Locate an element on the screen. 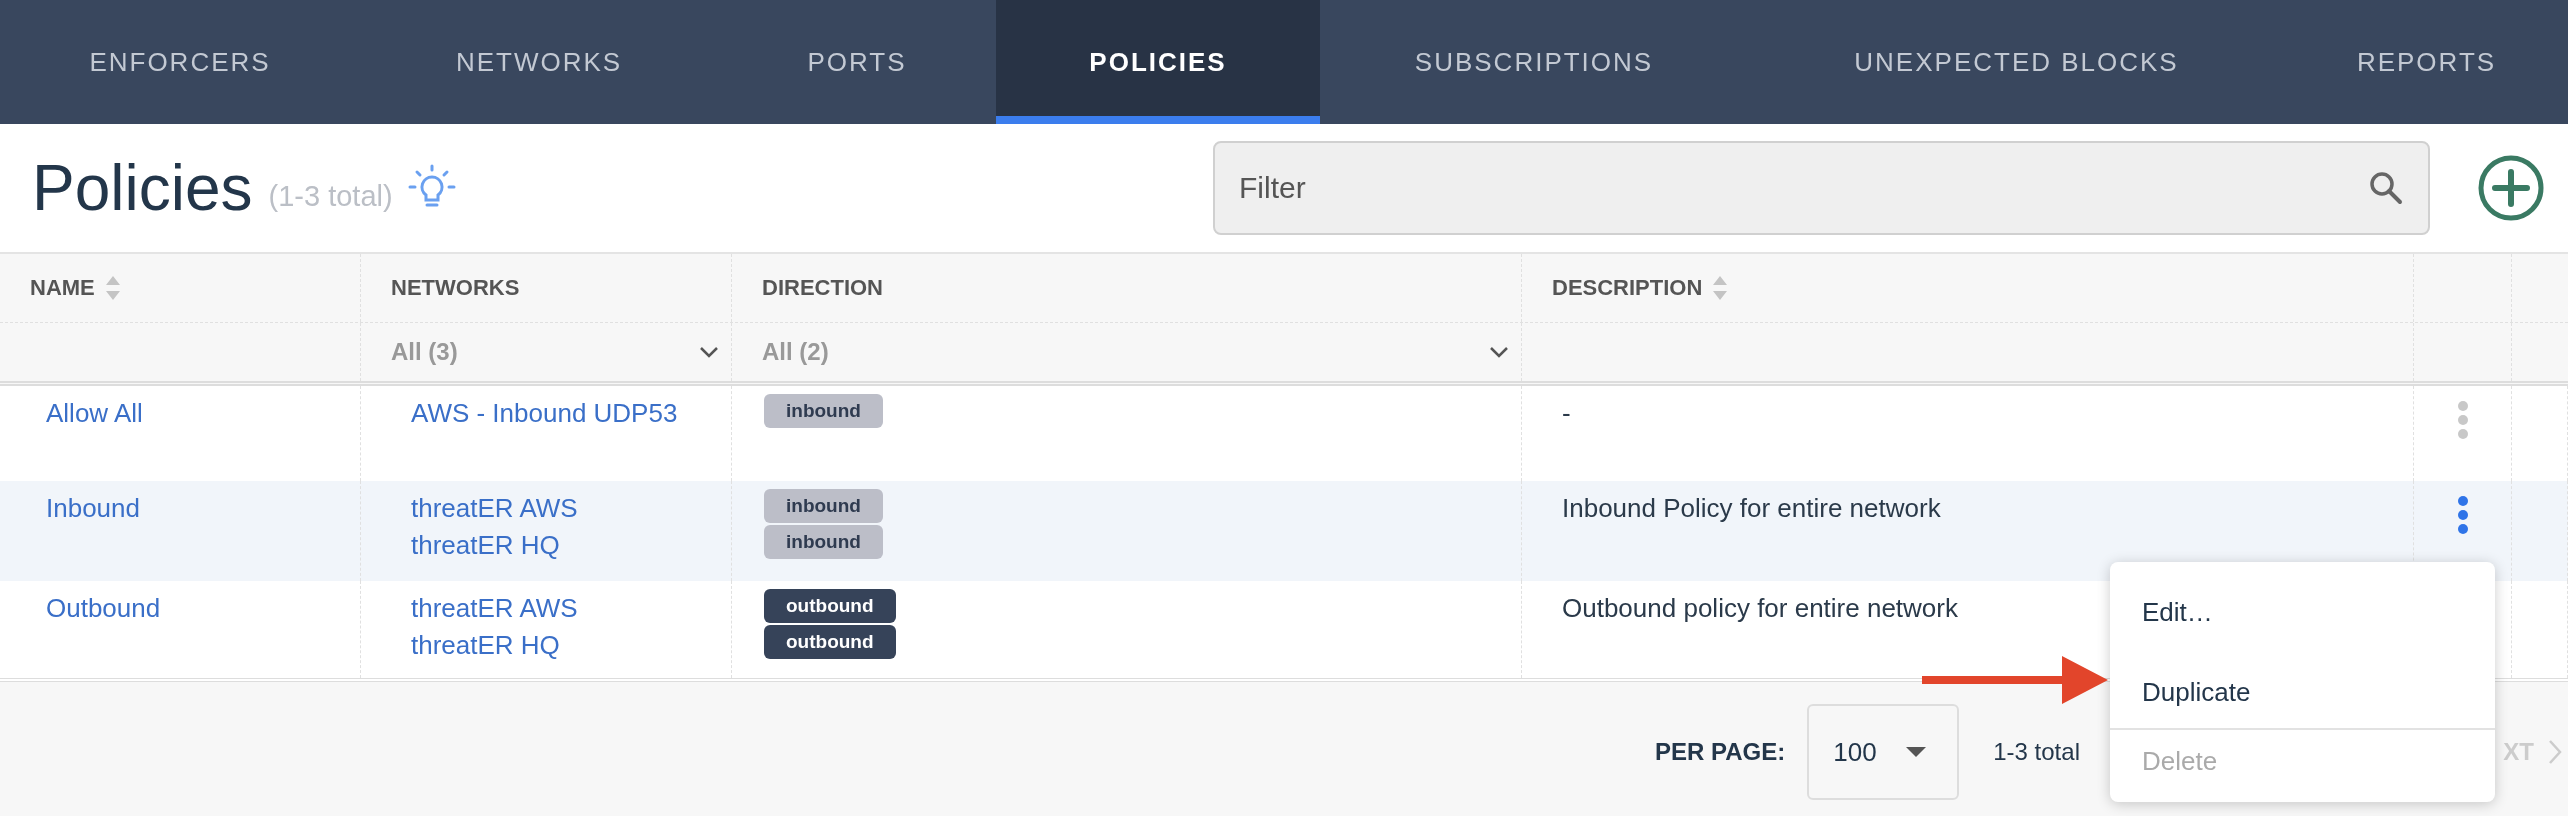 This screenshot has height=816, width=2568. per-page-label: PER PAGE: is located at coordinates (1720, 752).